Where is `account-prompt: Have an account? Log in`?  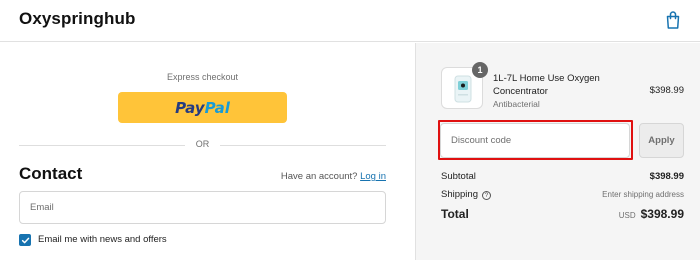 account-prompt: Have an account? Log in is located at coordinates (333, 176).